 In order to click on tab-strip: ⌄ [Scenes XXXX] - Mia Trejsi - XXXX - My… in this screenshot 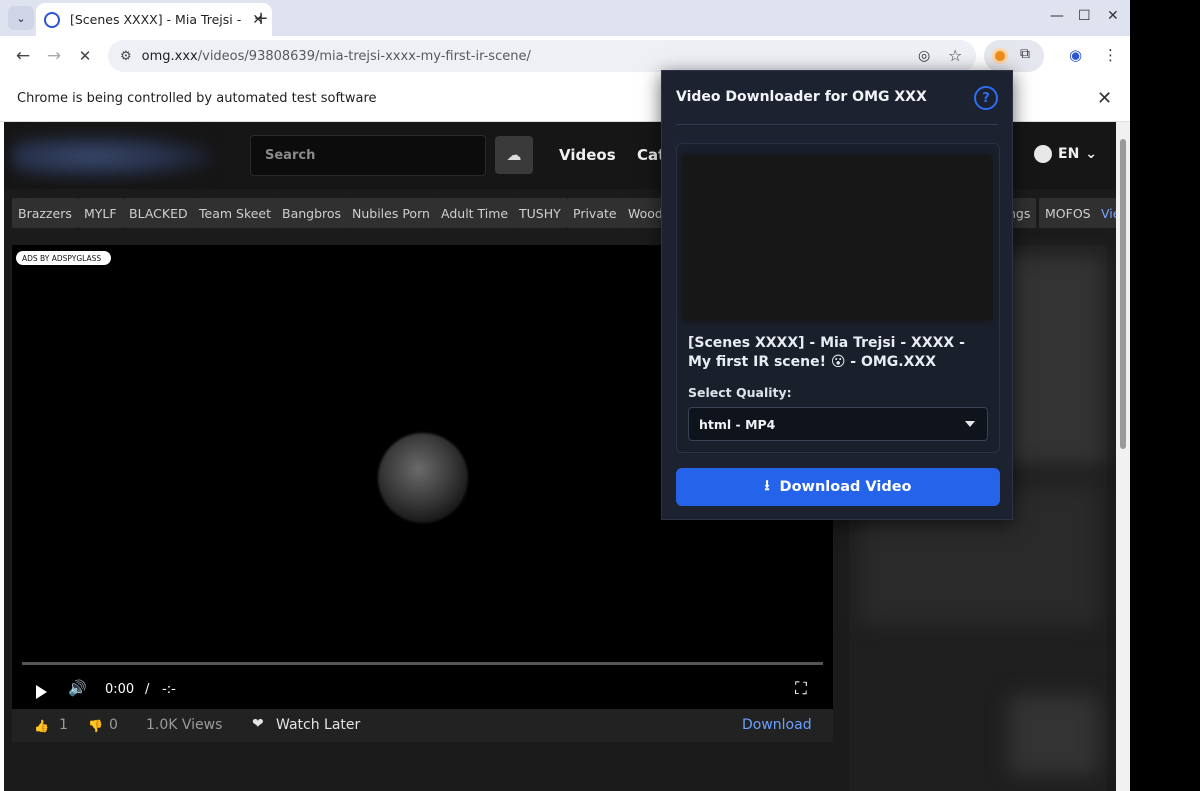, I will do `click(565, 18)`.